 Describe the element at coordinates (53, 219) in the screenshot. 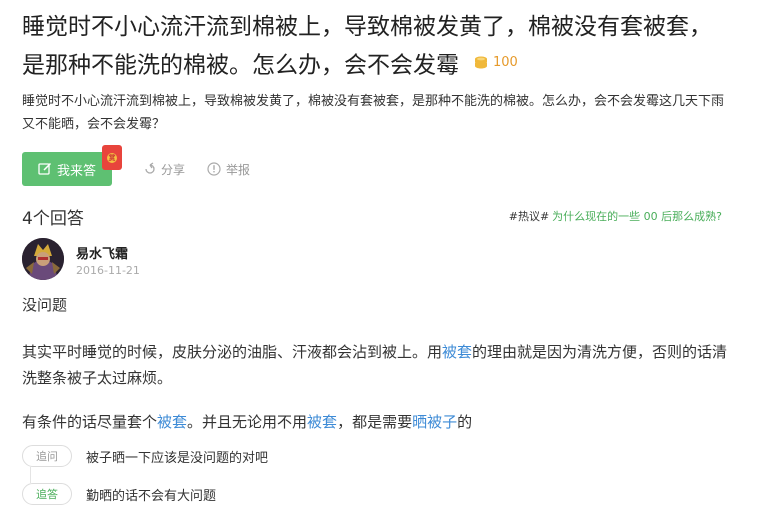

I see `answers-count: 4个回答` at that location.